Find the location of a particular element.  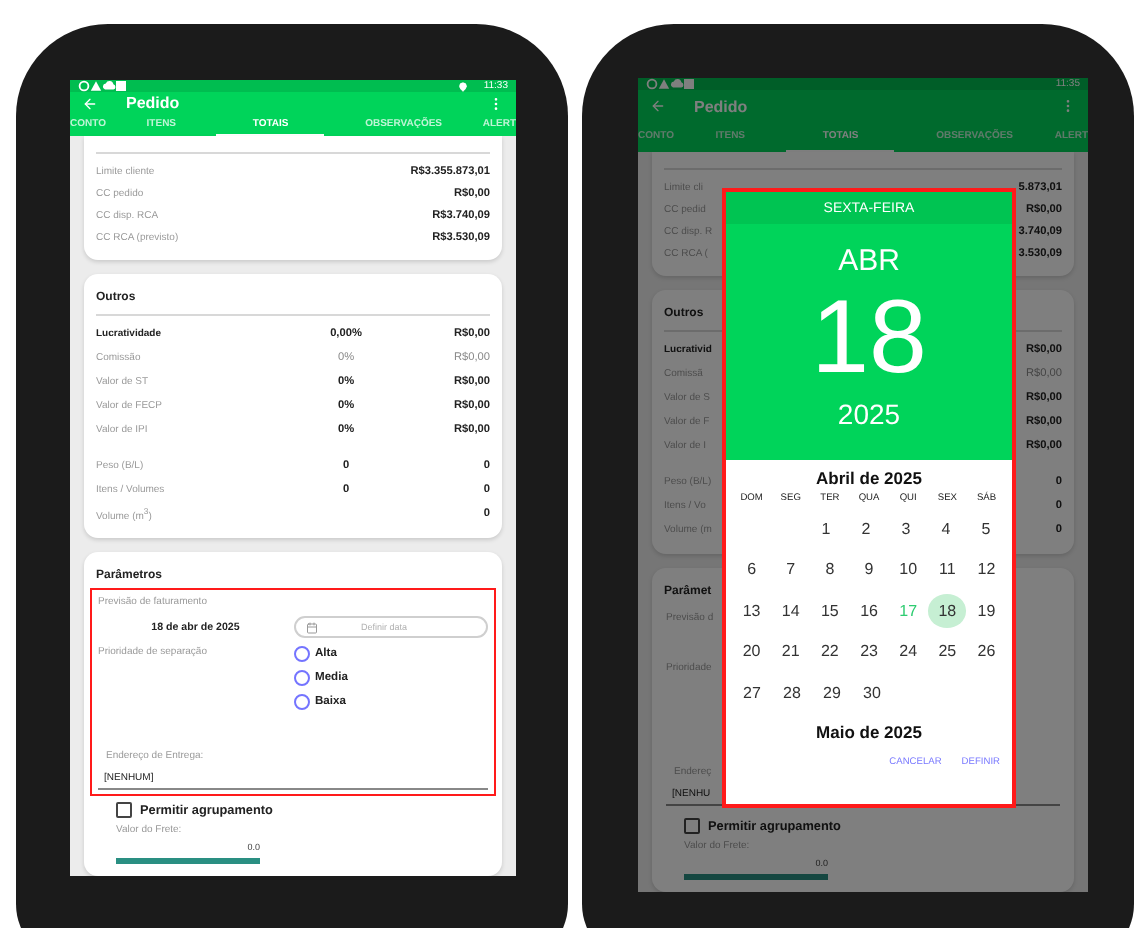

calendar-day: 2 is located at coordinates (866, 528).